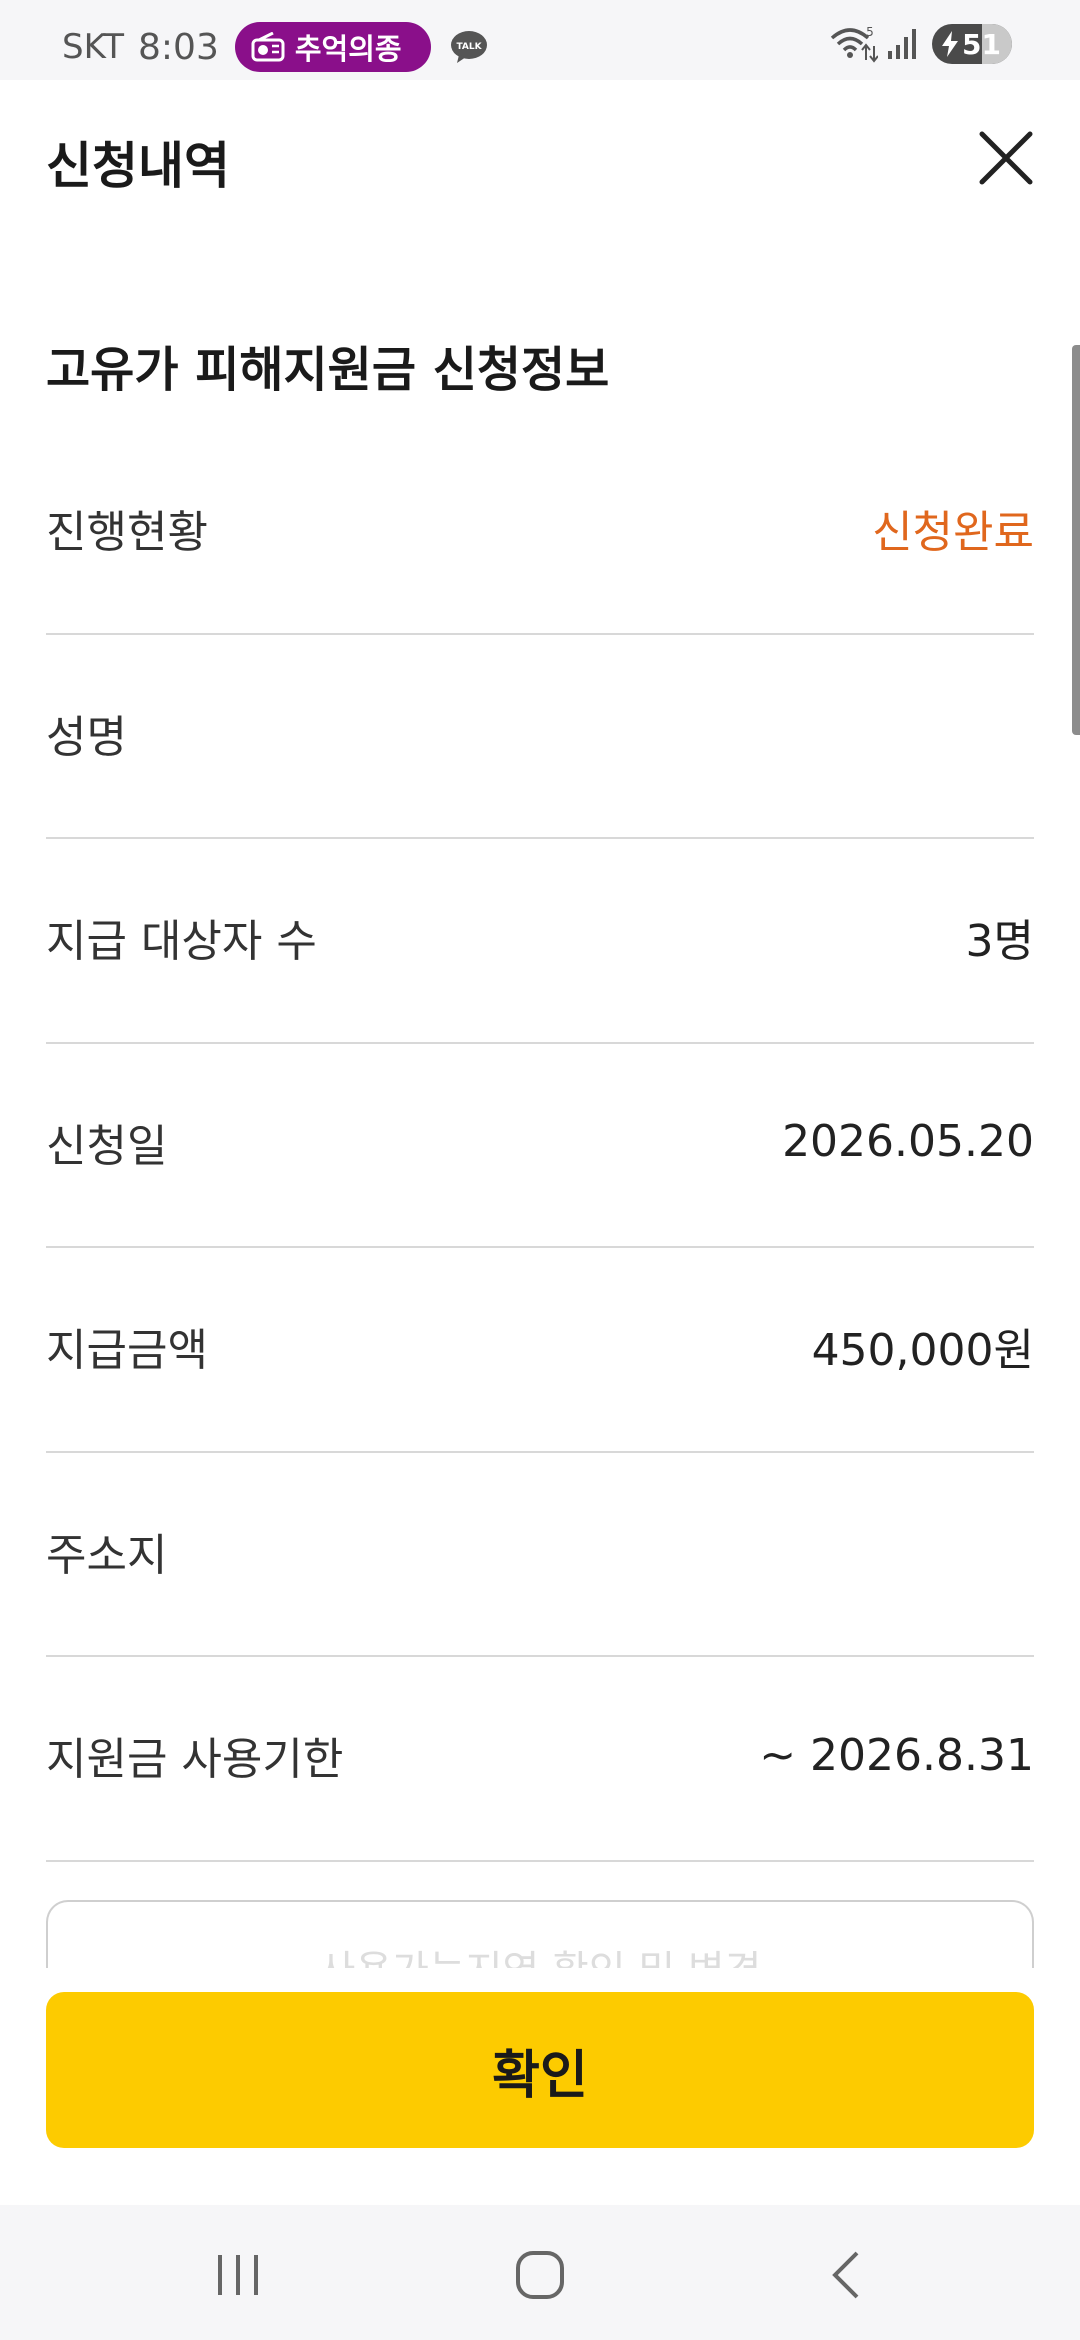 This screenshot has height=2340, width=1080. What do you see at coordinates (922, 1351) in the screenshot?
I see `amount-value: 450,000원` at bounding box center [922, 1351].